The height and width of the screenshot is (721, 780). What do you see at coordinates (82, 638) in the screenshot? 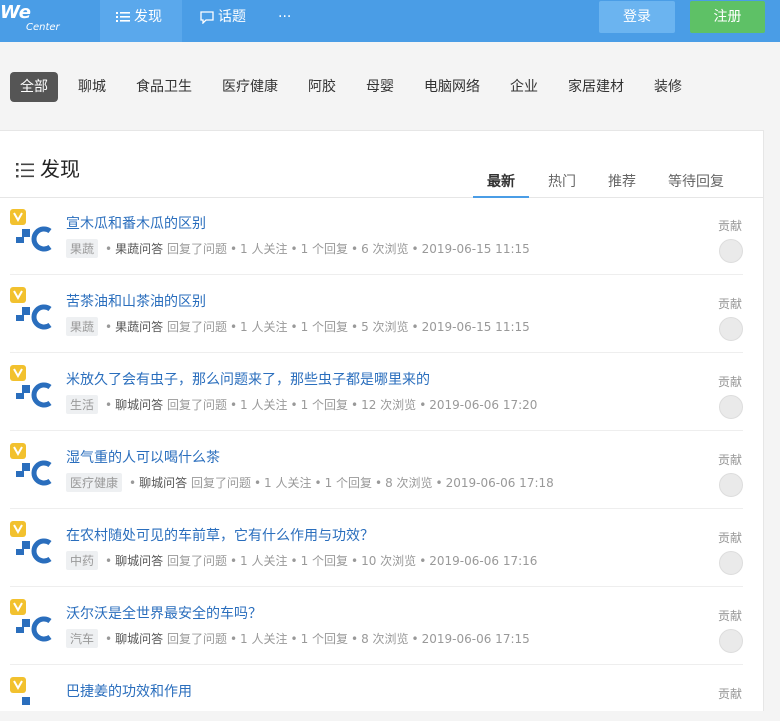
I see `topic-tag: 汽车` at bounding box center [82, 638].